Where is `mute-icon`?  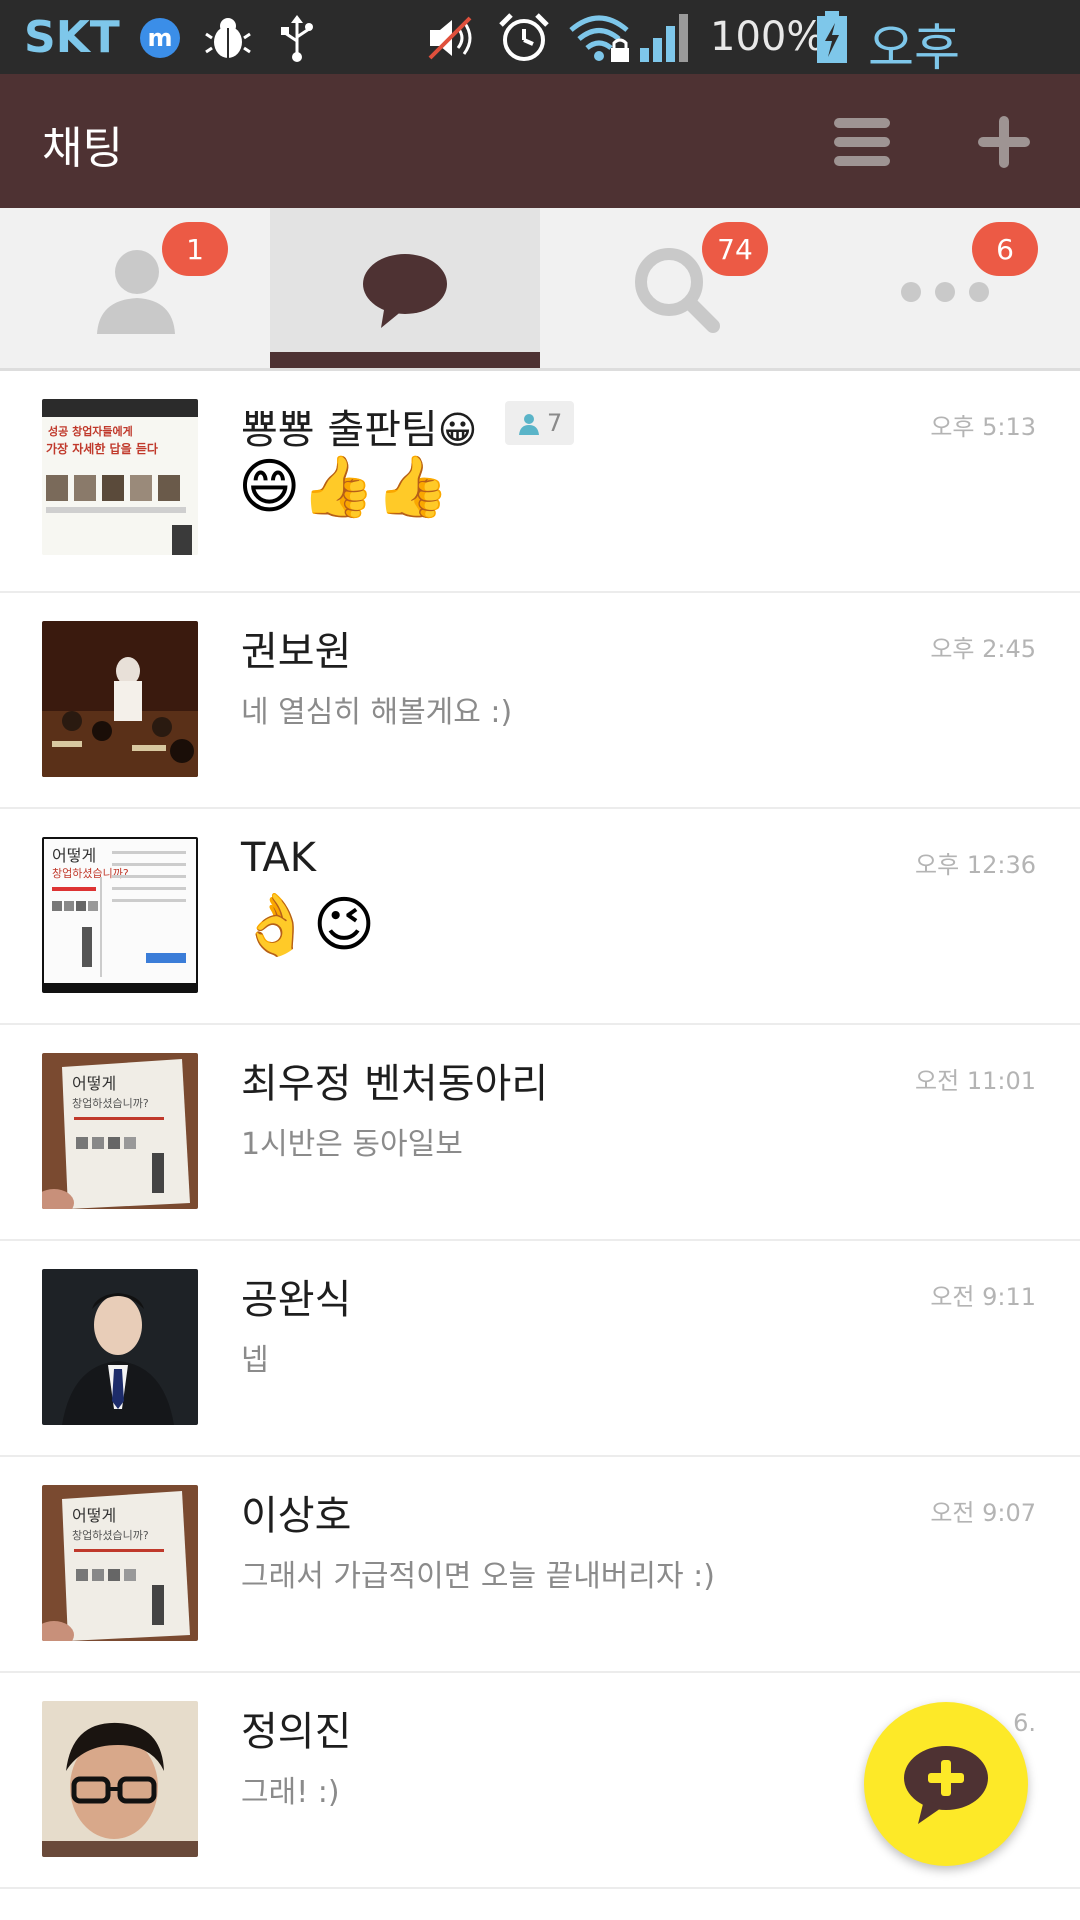 mute-icon is located at coordinates (452, 38).